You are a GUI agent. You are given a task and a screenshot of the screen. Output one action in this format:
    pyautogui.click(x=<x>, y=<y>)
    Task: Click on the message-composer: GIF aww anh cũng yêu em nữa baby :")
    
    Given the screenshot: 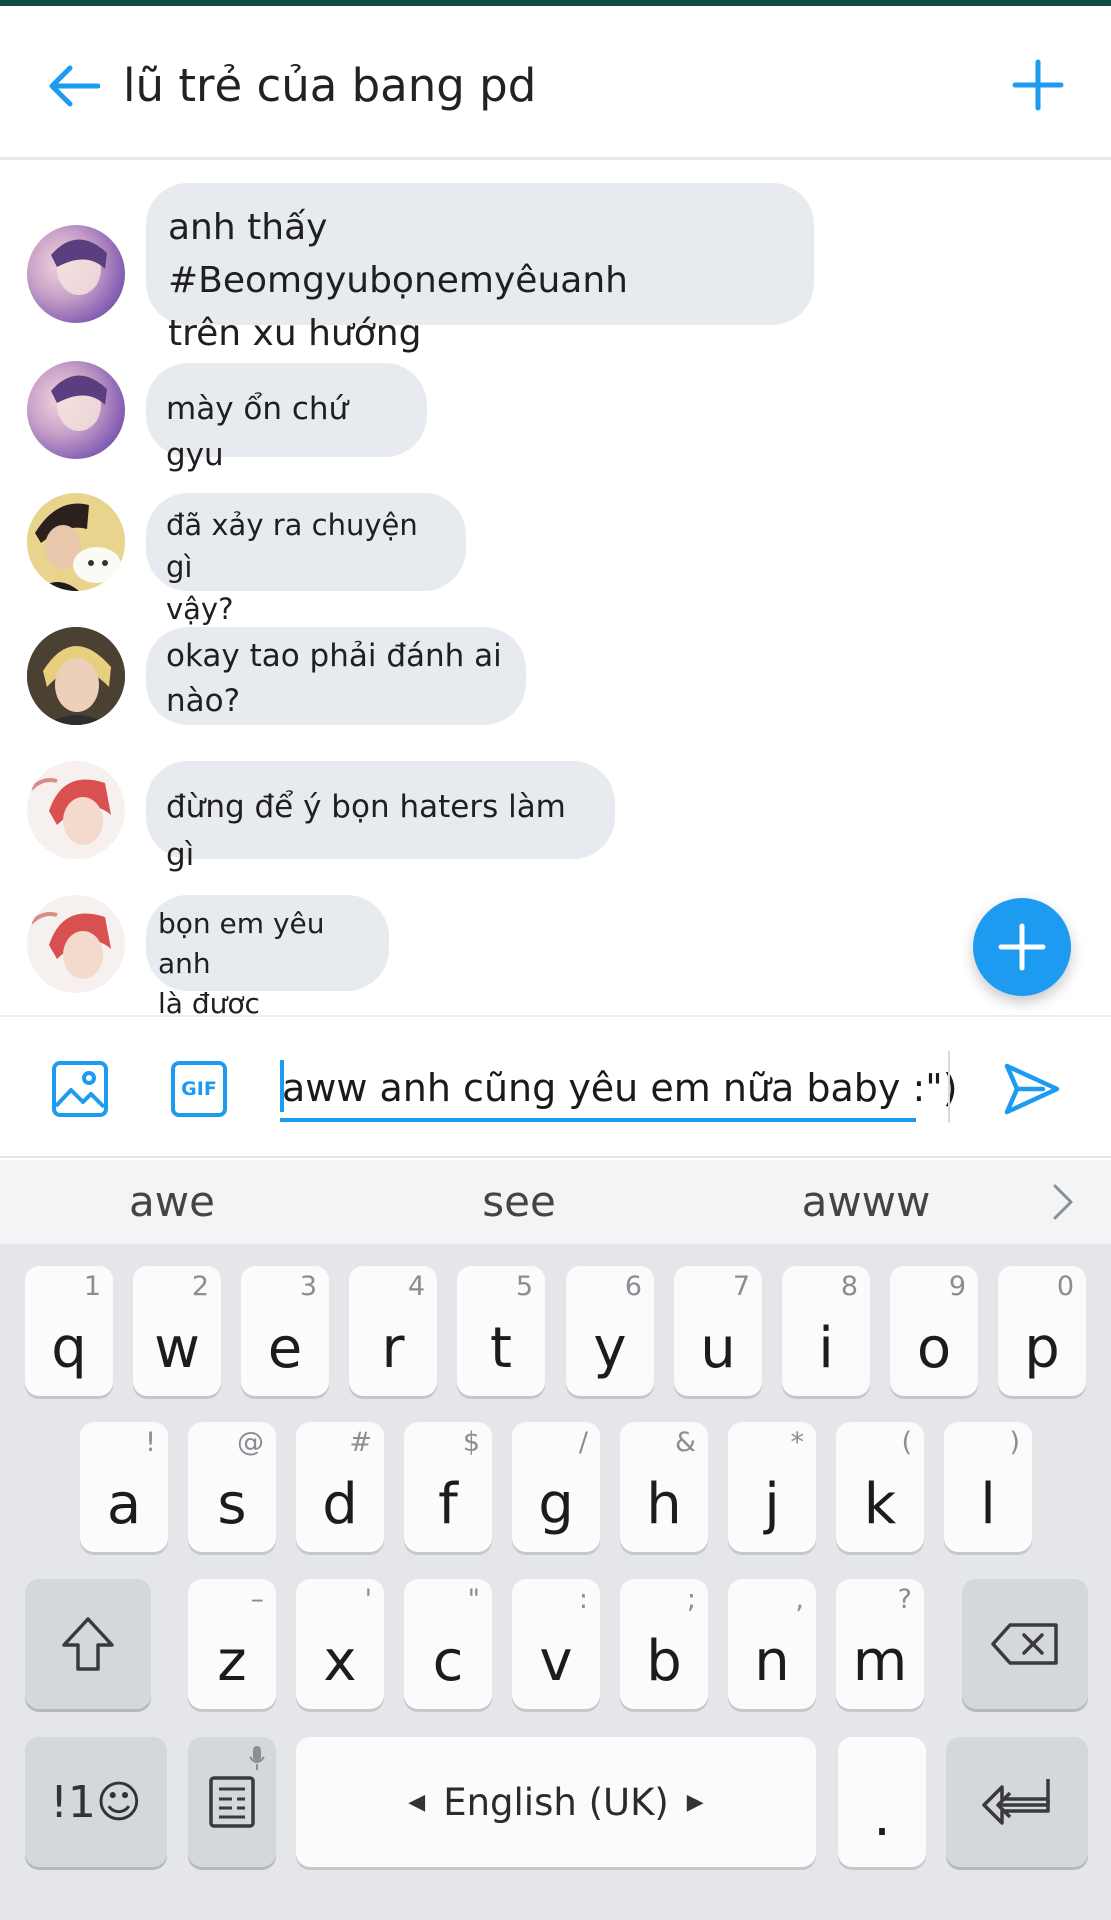 What is the action you would take?
    pyautogui.click(x=555, y=1086)
    